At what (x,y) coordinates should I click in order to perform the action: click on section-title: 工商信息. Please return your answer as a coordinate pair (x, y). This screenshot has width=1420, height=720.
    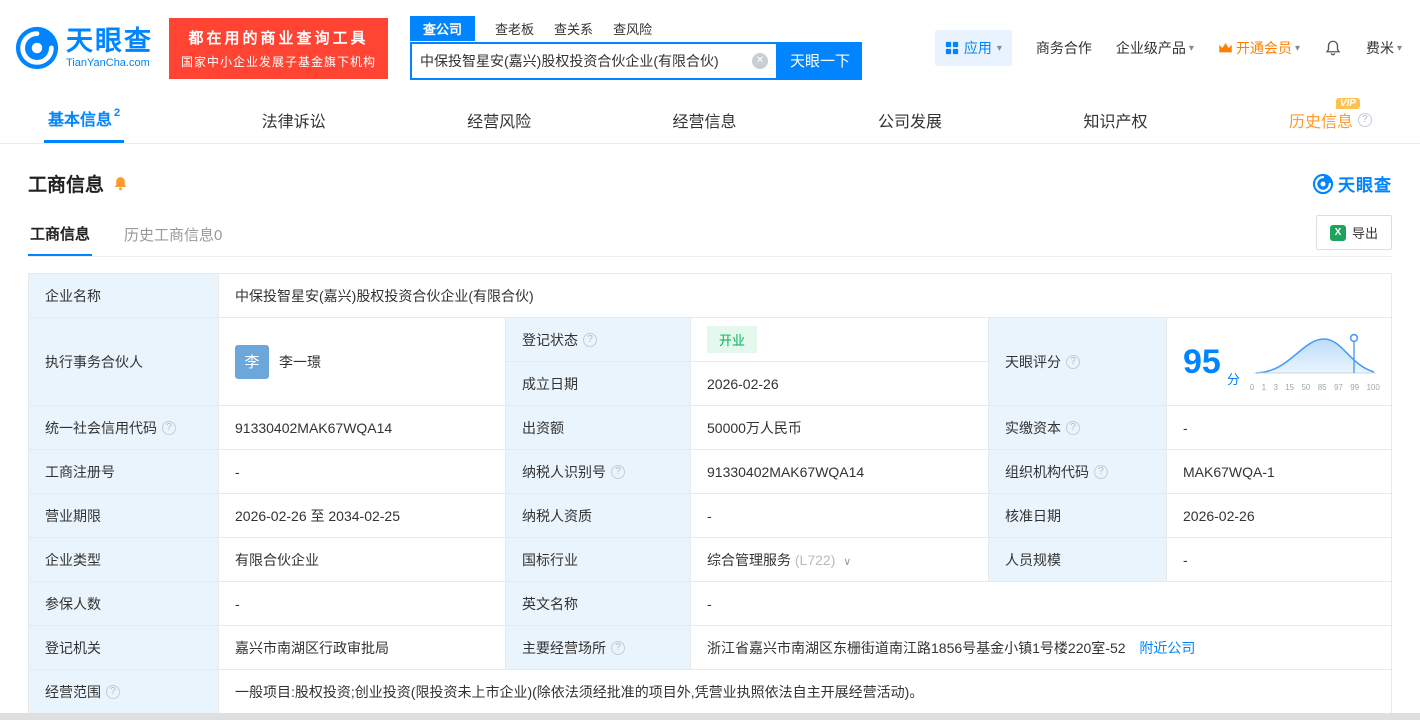
    Looking at the image, I should click on (66, 185).